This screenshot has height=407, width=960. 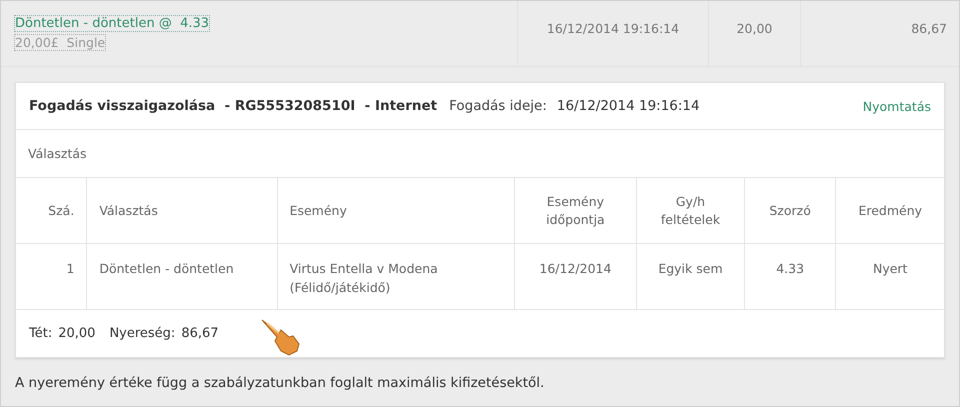 What do you see at coordinates (395, 277) in the screenshot?
I see `table-cell: Virtus Entella v Modena (Félidő/játékidő)` at bounding box center [395, 277].